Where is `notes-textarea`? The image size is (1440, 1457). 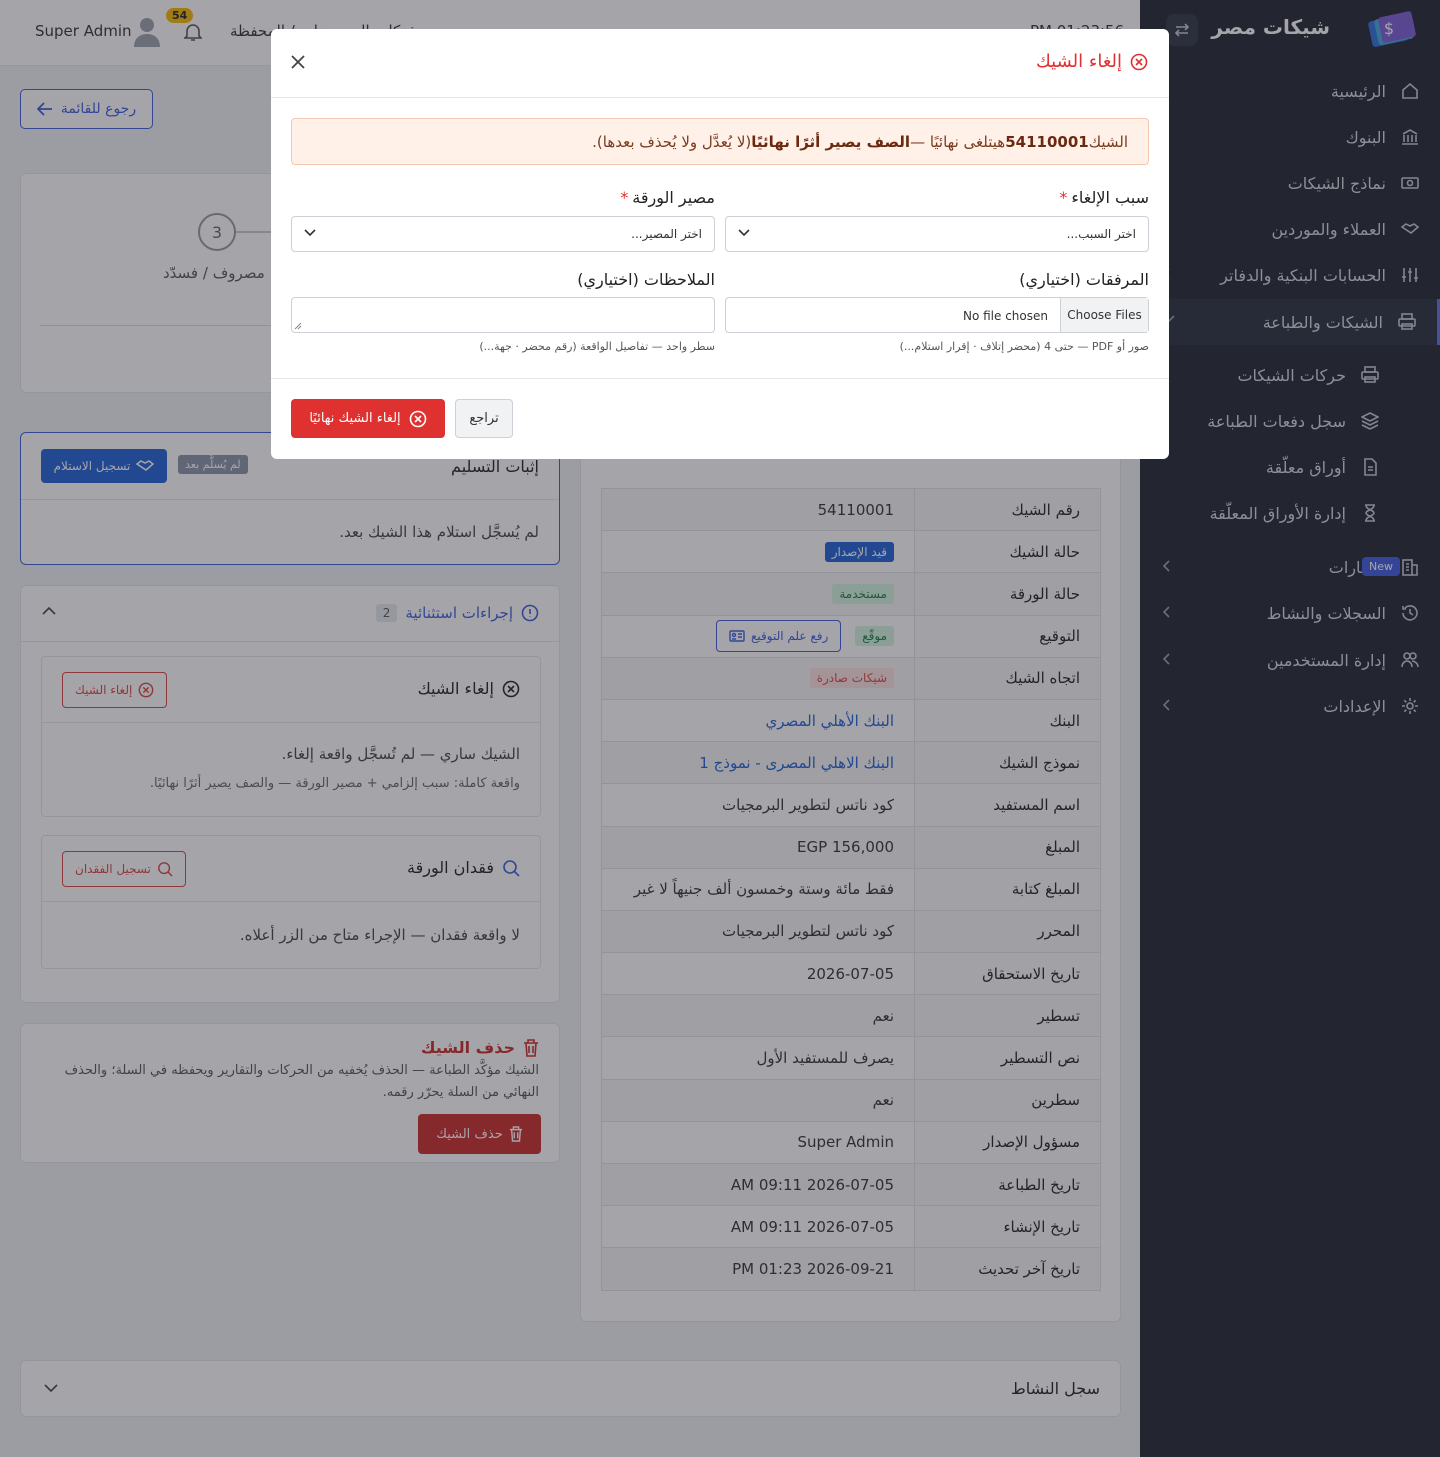 notes-textarea is located at coordinates (503, 315).